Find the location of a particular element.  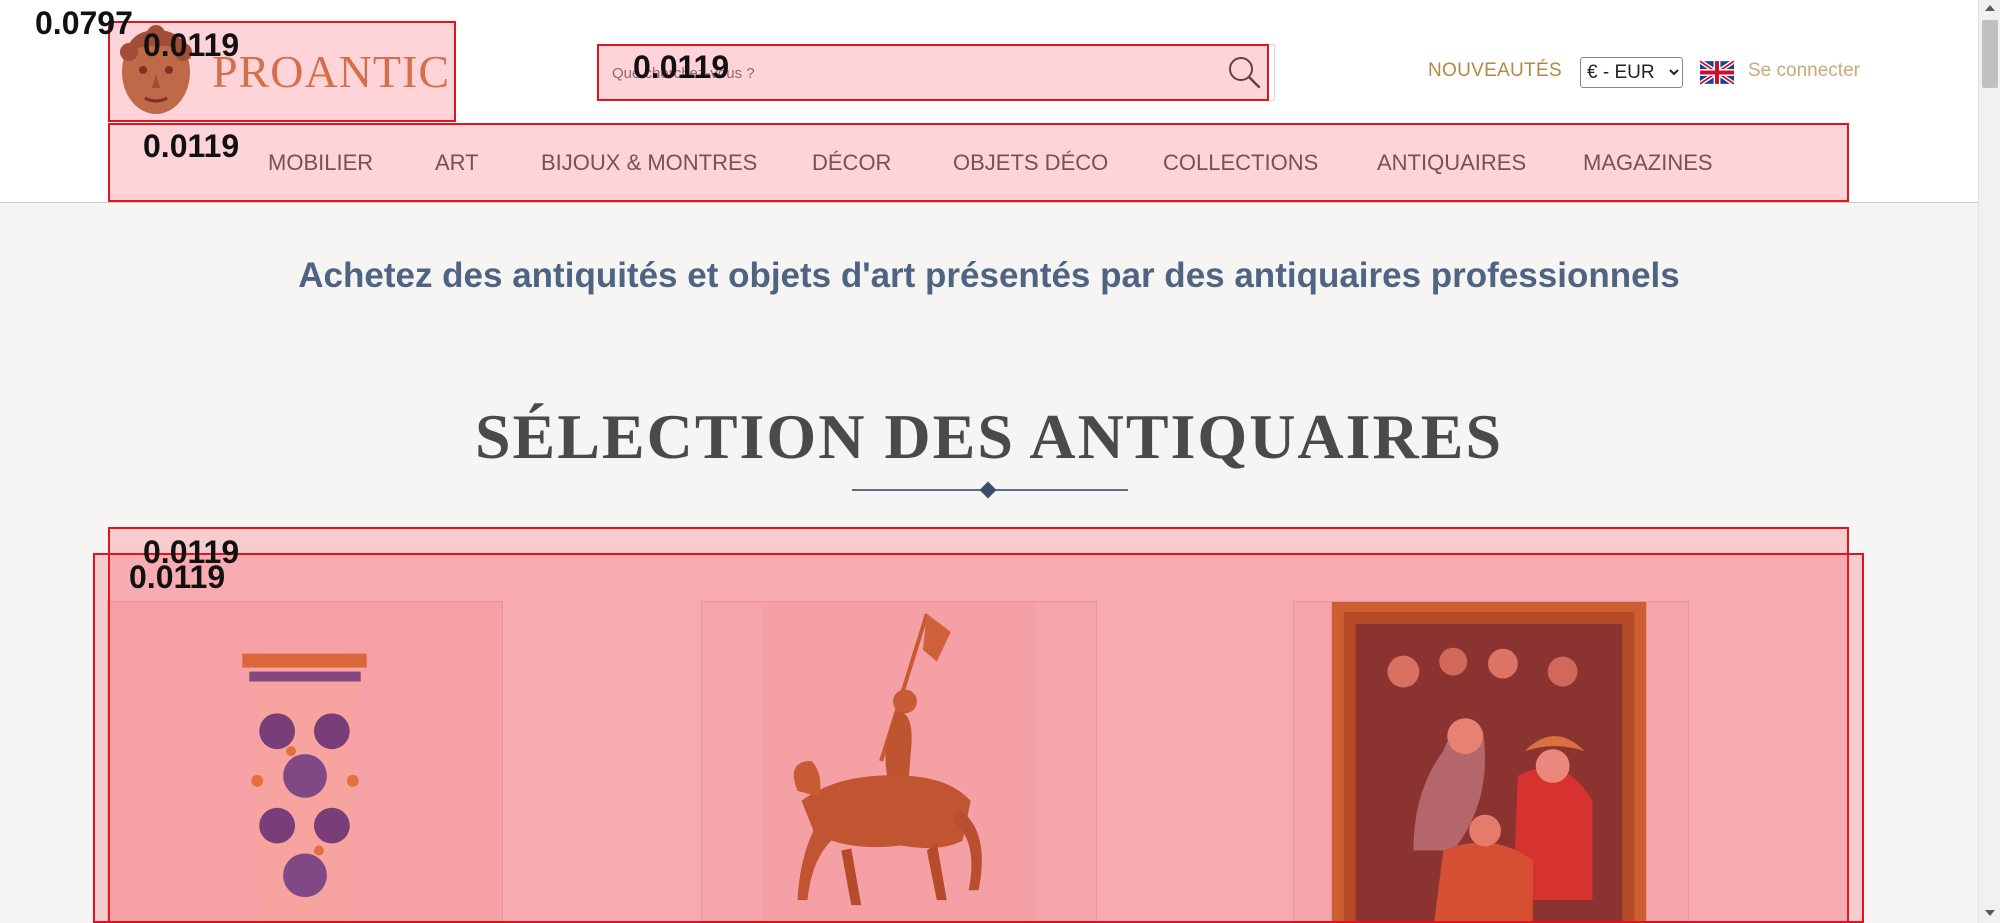

page-scrollbar is located at coordinates (1989, 461).